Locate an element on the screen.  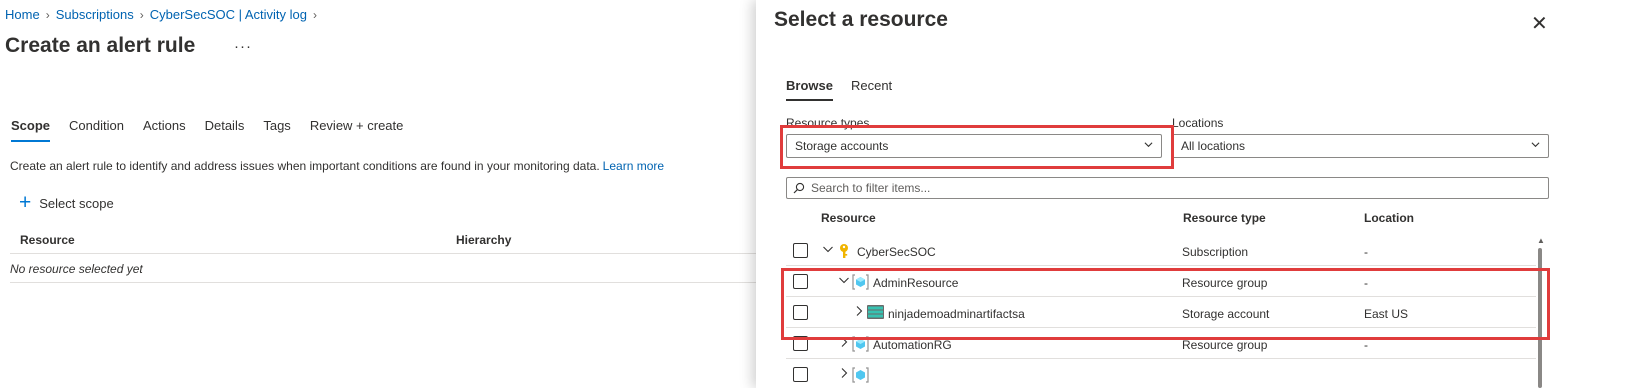
tab-details: Details is located at coordinates (225, 130).